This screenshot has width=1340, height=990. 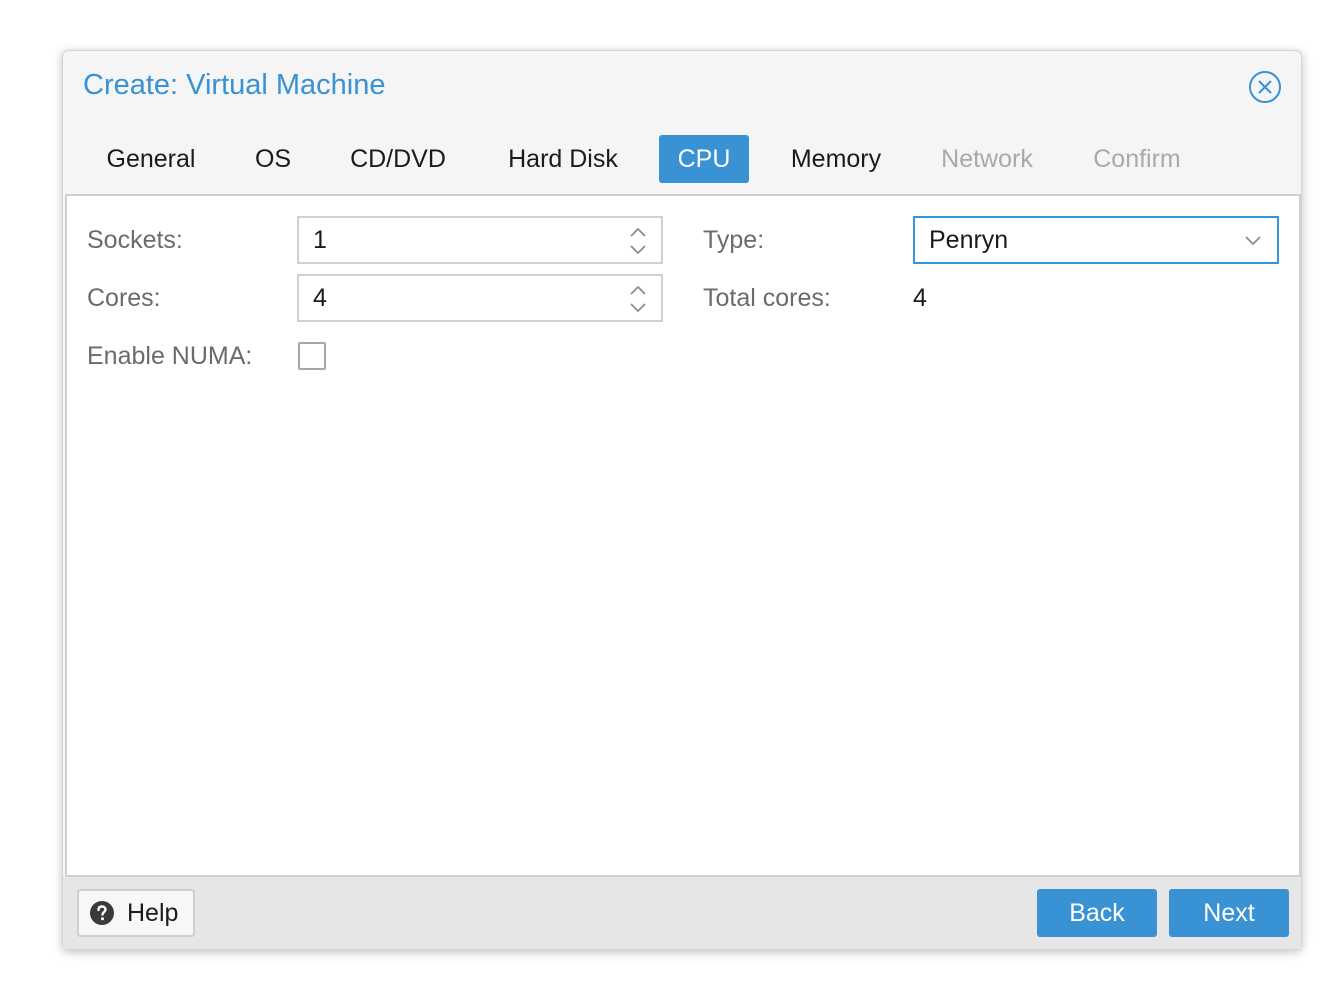 What do you see at coordinates (102, 913) in the screenshot?
I see `question-circle-icon` at bounding box center [102, 913].